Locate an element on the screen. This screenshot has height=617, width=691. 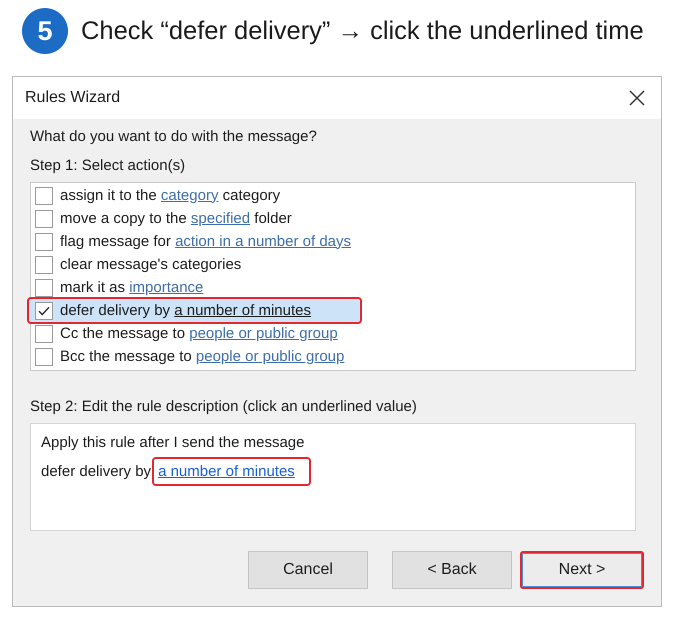
action-link: category is located at coordinates (189, 195).